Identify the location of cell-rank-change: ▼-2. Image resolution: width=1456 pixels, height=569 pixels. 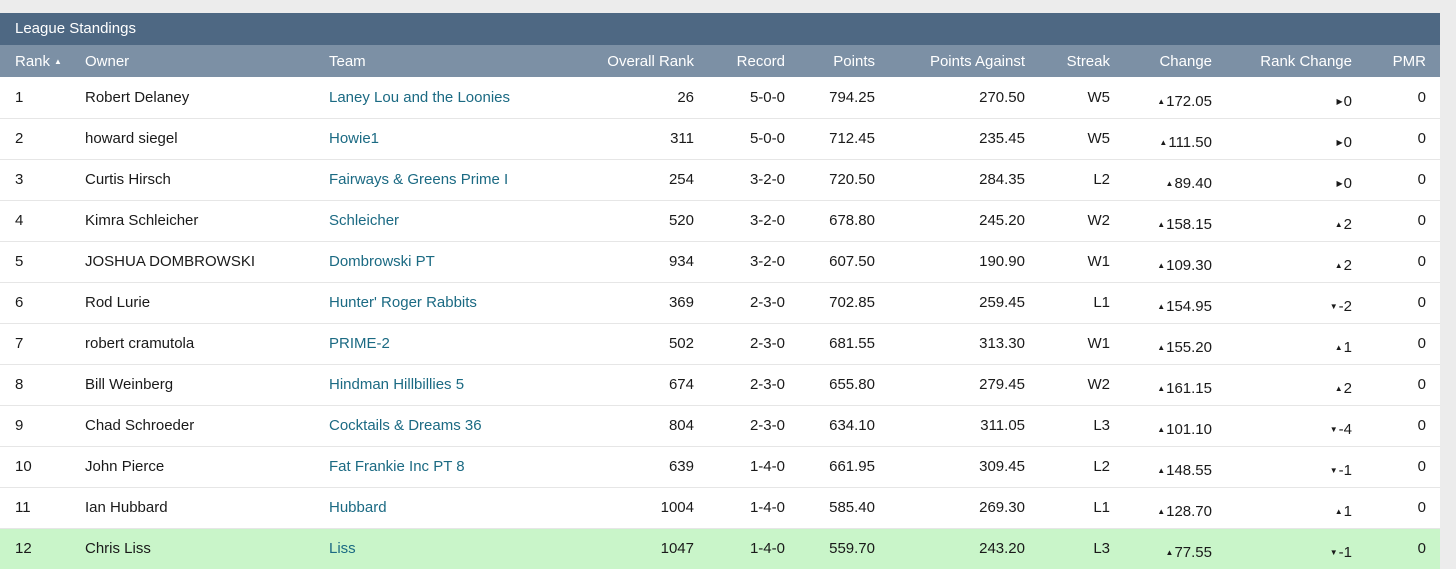
(1340, 306).